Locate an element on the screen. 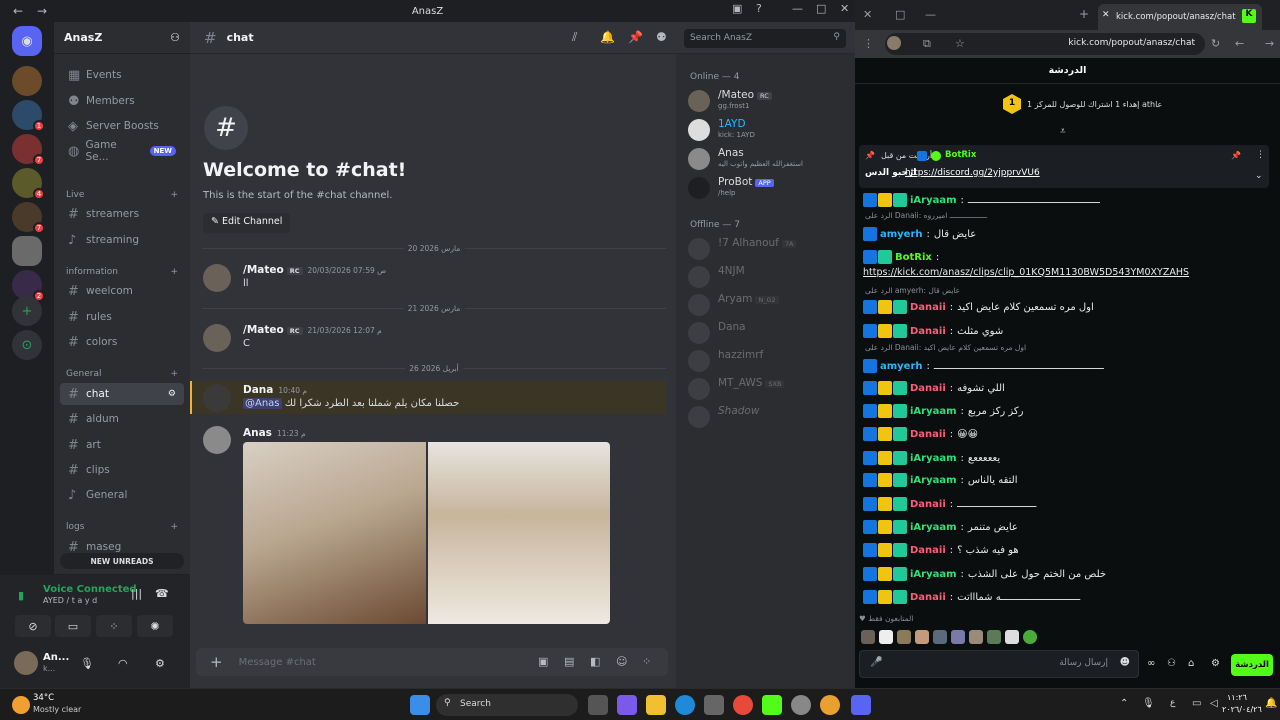  attach-icon: + is located at coordinates (216, 662).